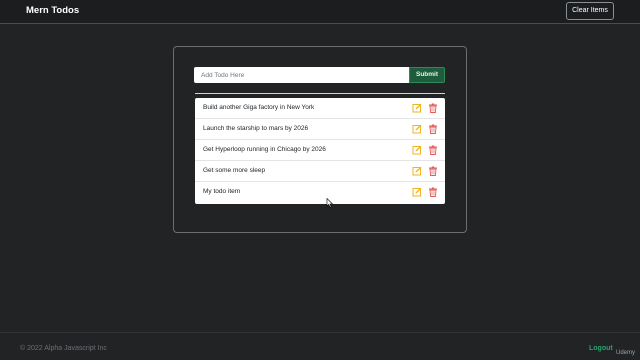  I want to click on navbar: Mern Todos Clear Items, so click(320, 12).